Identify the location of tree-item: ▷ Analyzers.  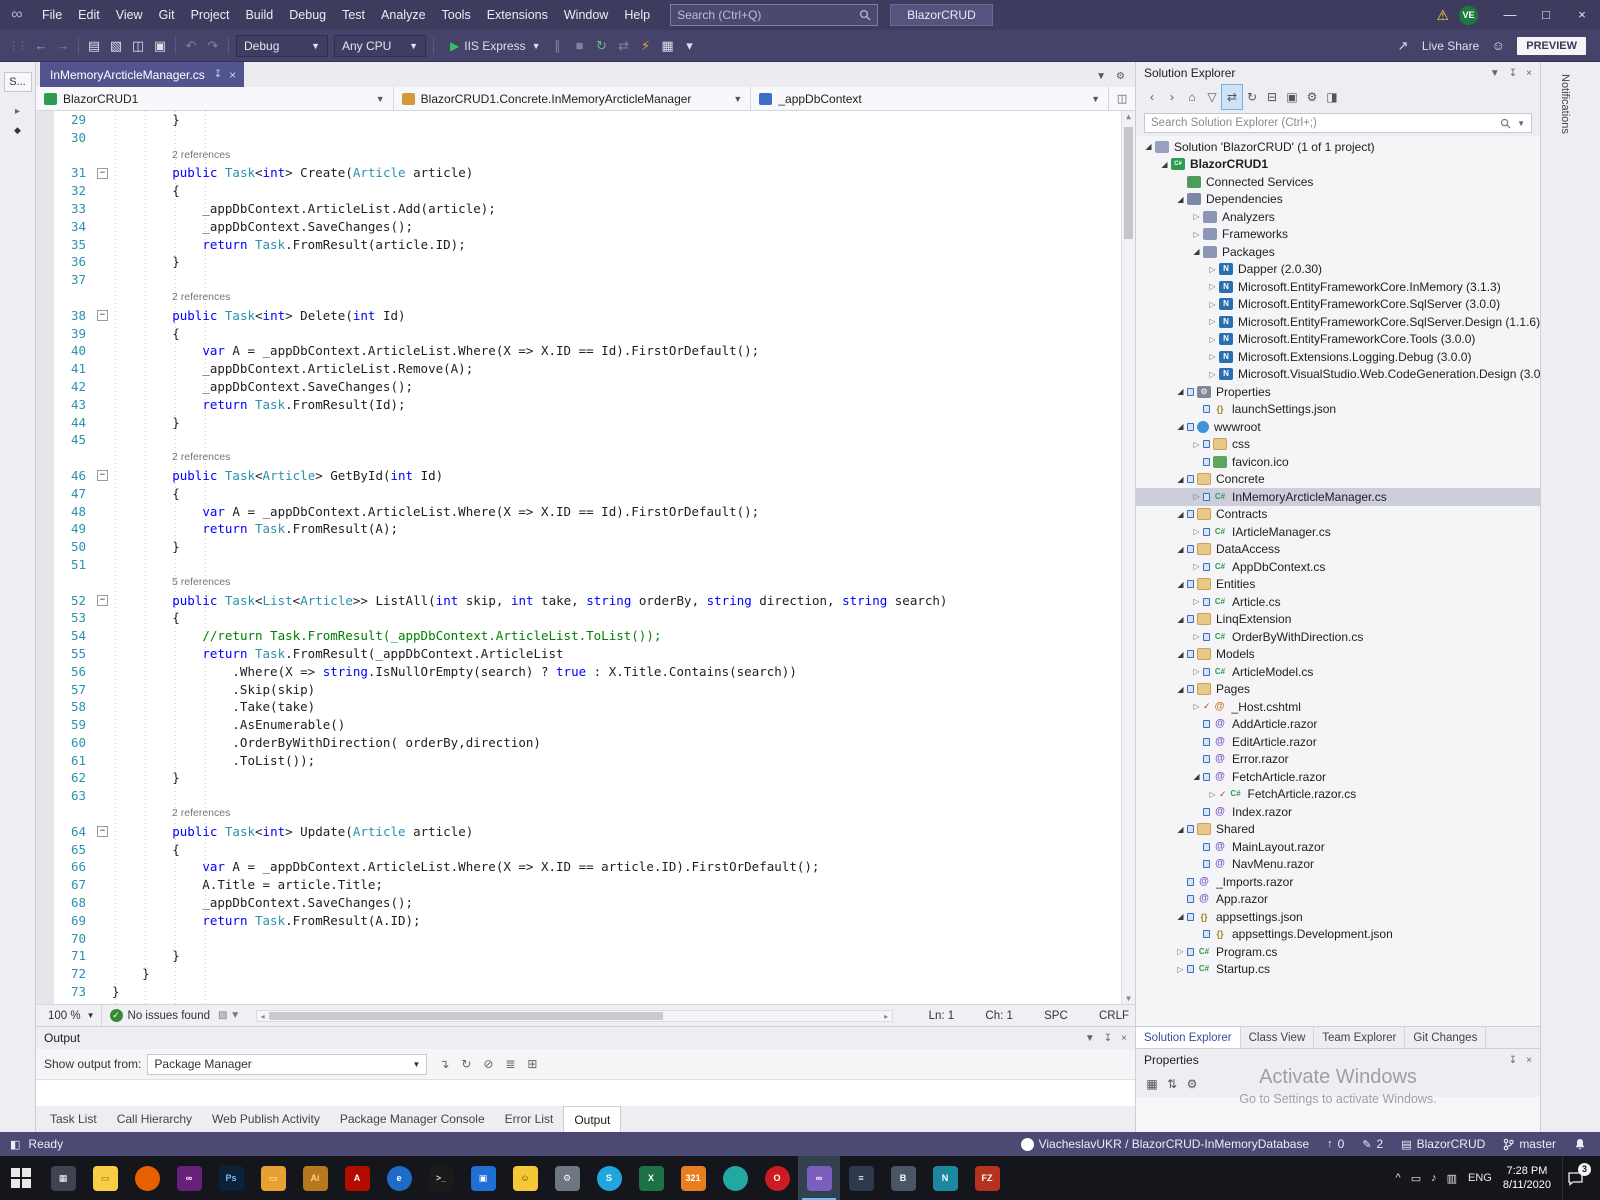
(1338, 217).